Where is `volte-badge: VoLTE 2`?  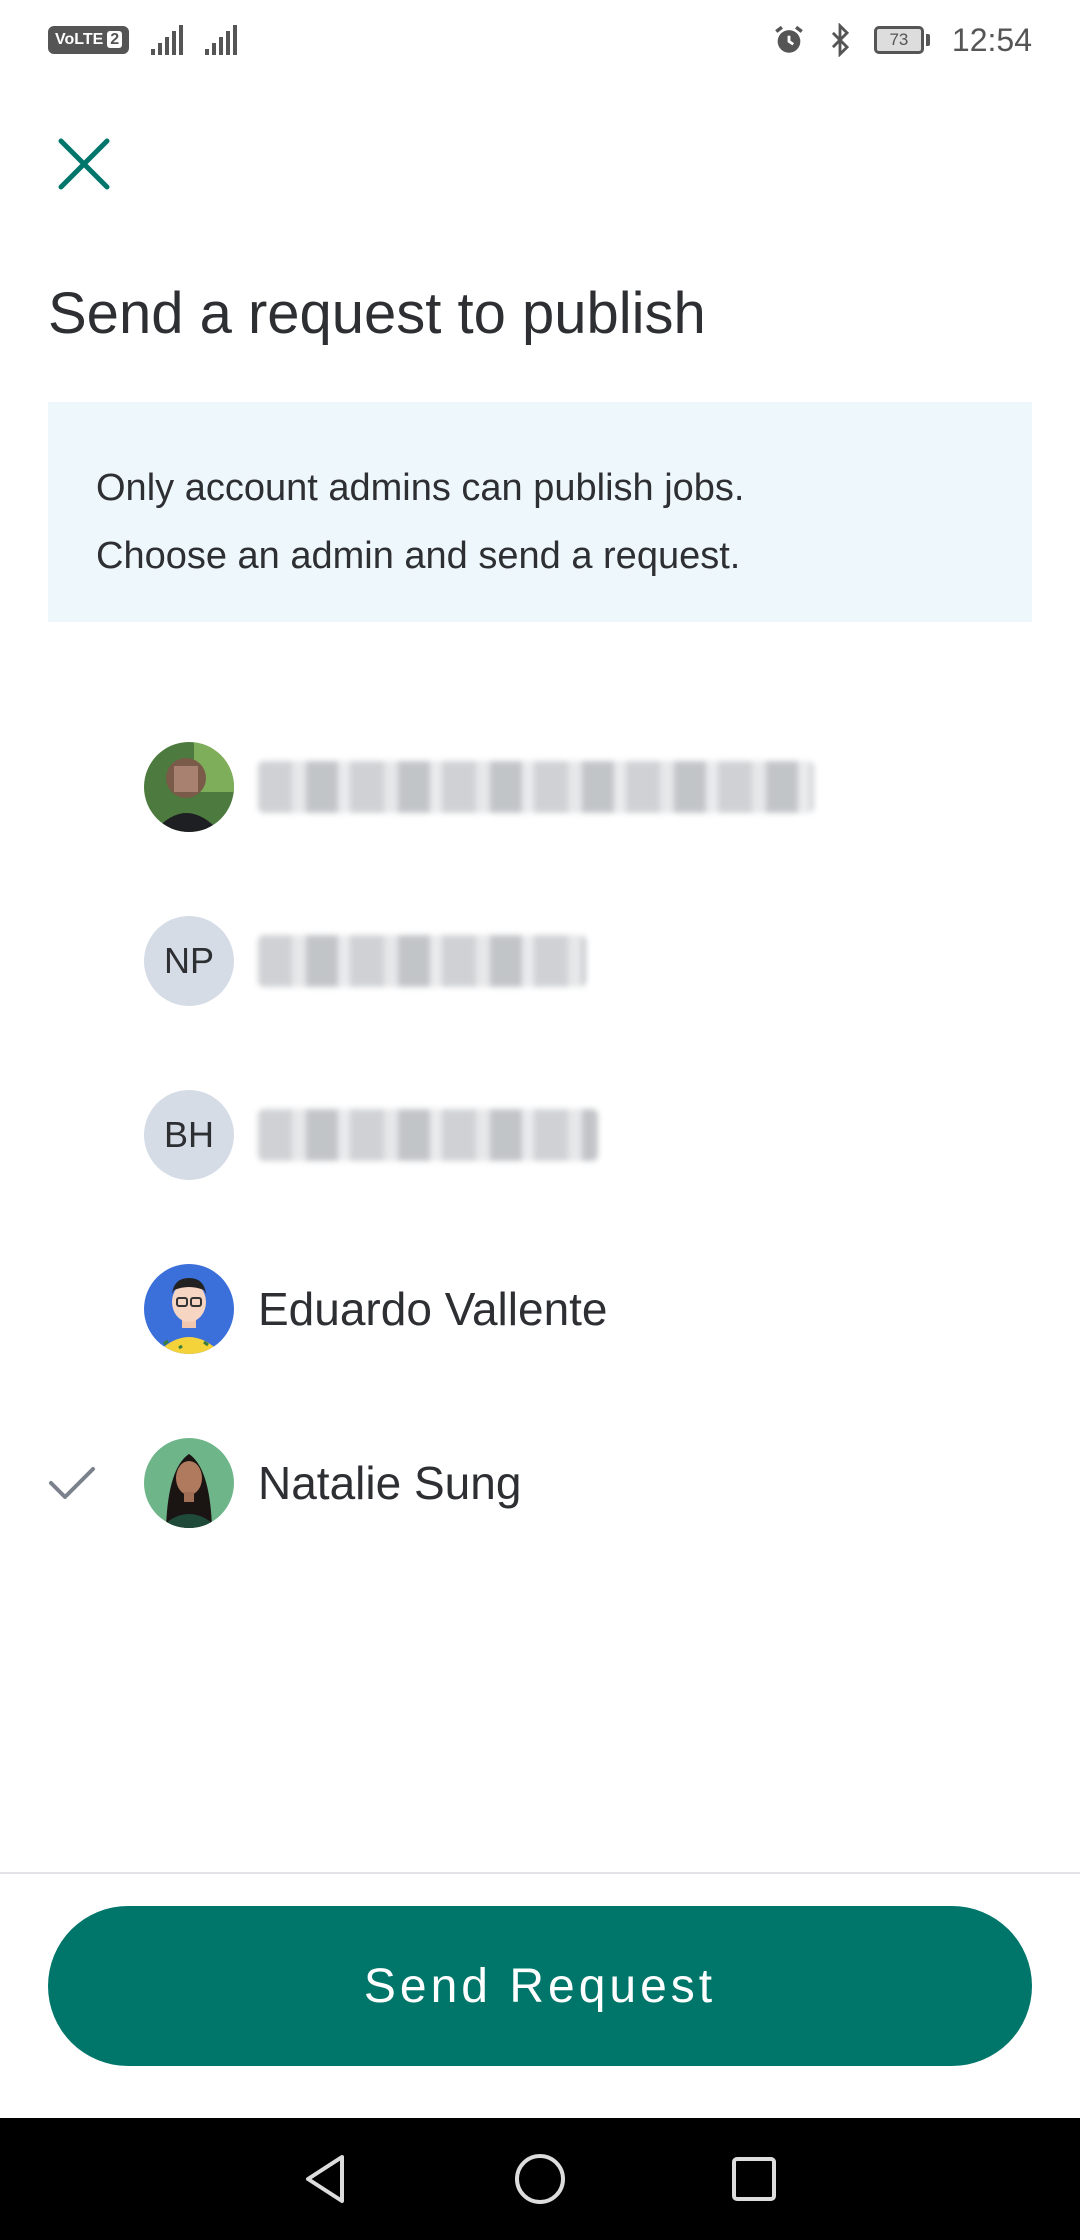 volte-badge: VoLTE 2 is located at coordinates (89, 40).